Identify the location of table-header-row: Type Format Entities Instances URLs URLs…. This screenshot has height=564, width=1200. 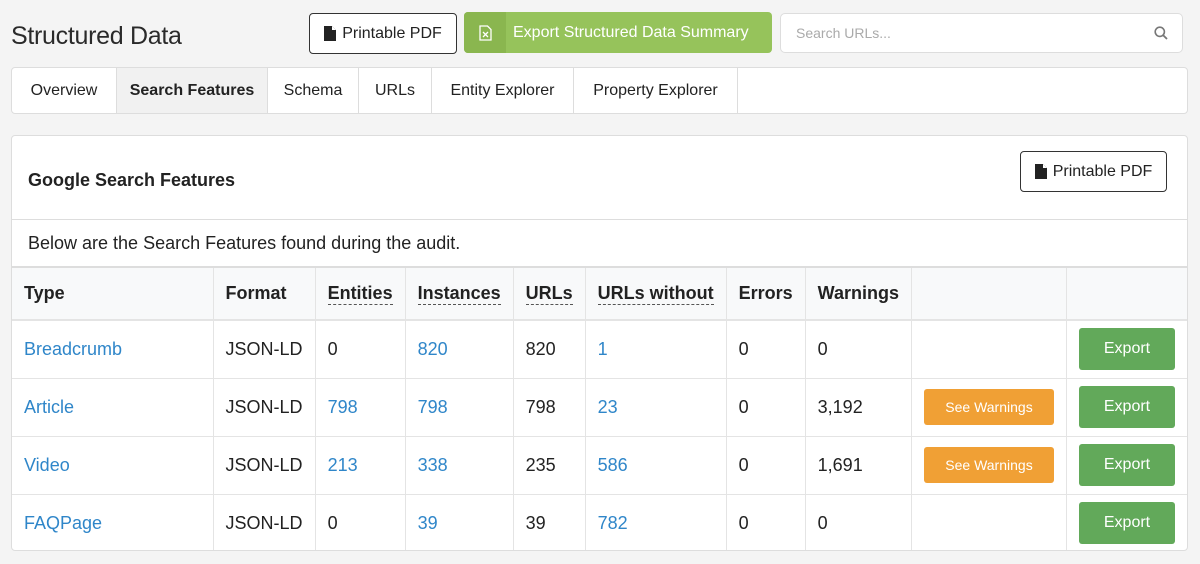
(599, 294).